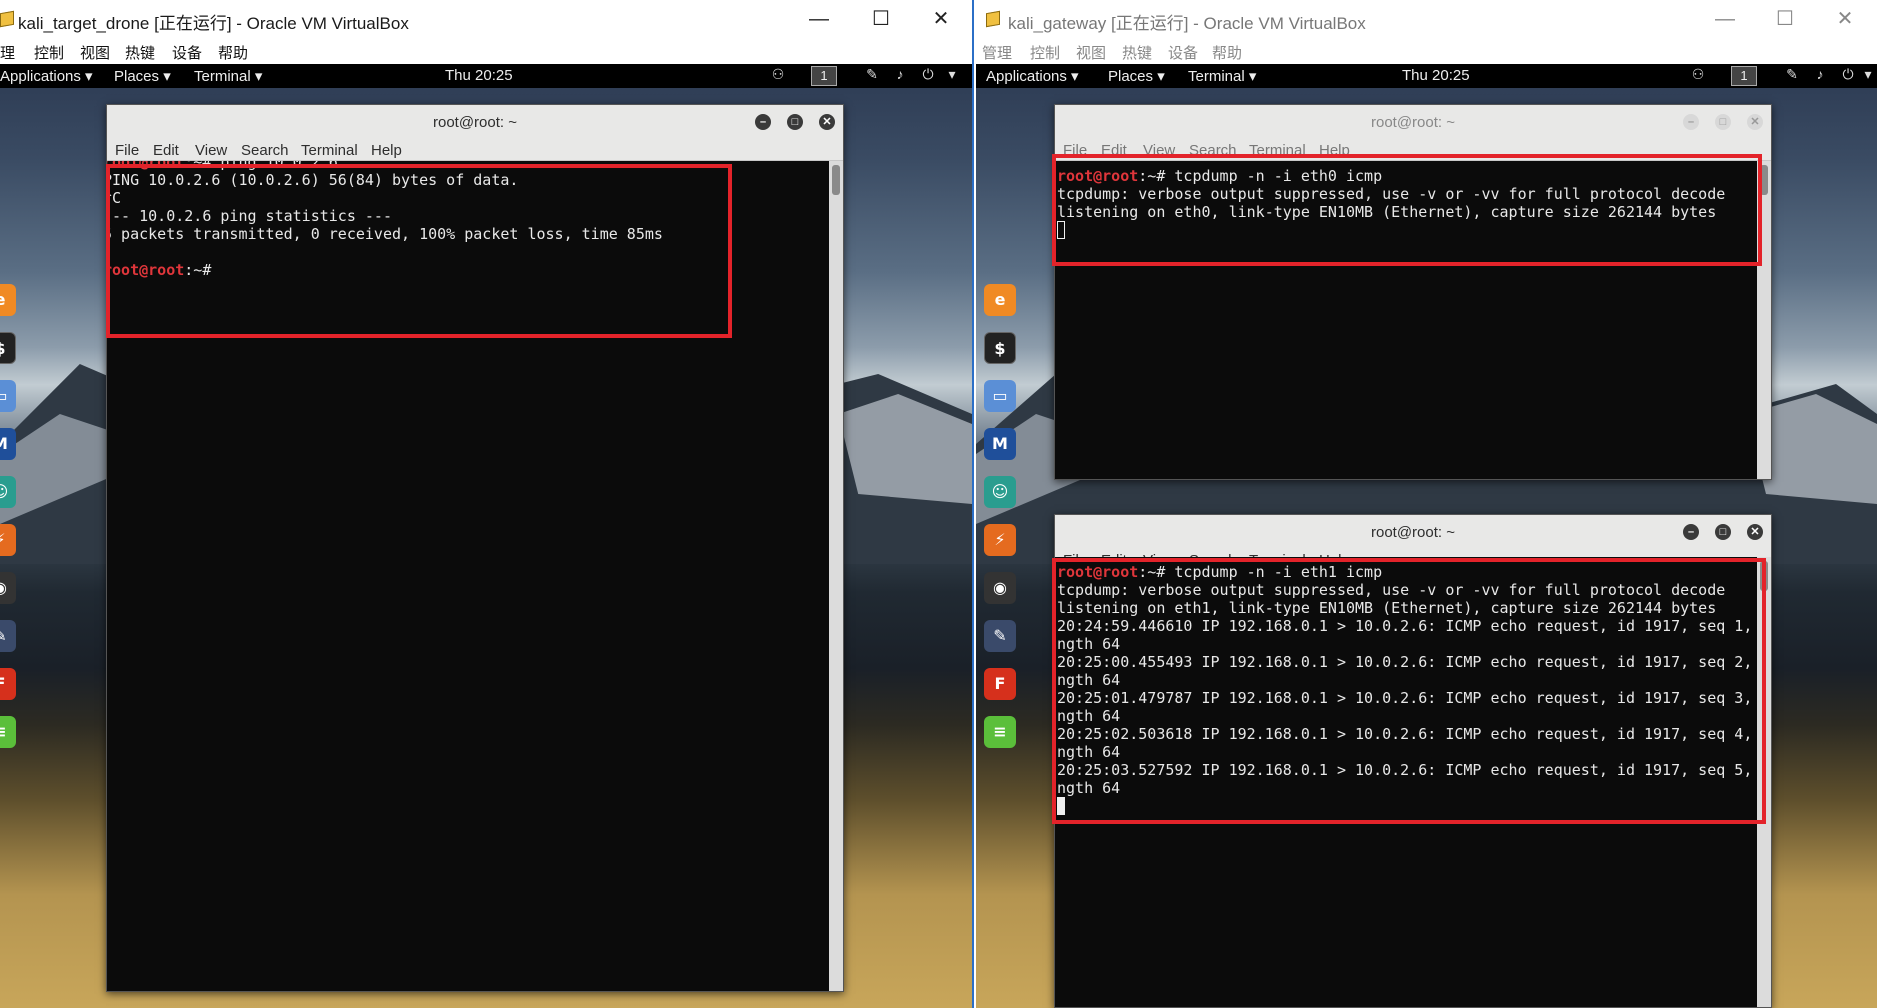 This screenshot has height=1008, width=1877. I want to click on prompt-line: root@root:~# tcpdump -n -i eth0 icmp, so click(1220, 176).